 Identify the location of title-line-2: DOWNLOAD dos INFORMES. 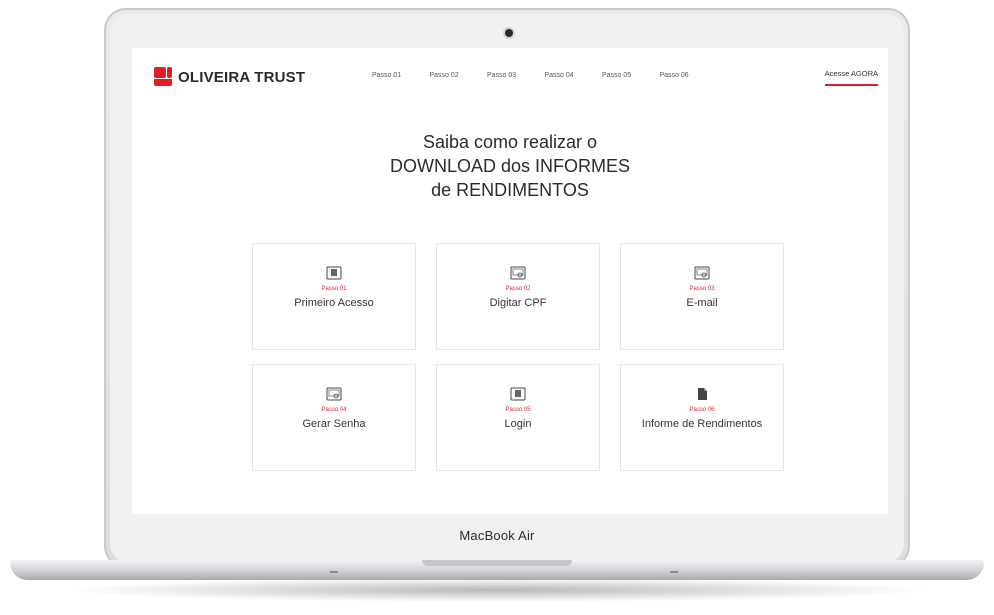
(510, 166).